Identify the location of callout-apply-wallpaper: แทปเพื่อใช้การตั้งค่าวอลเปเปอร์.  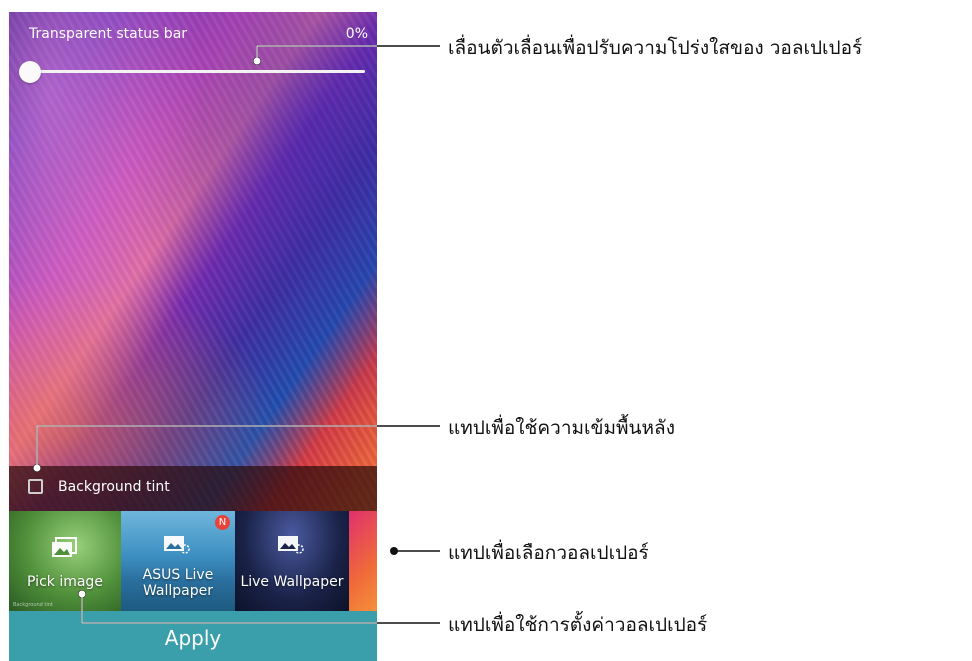
(578, 625).